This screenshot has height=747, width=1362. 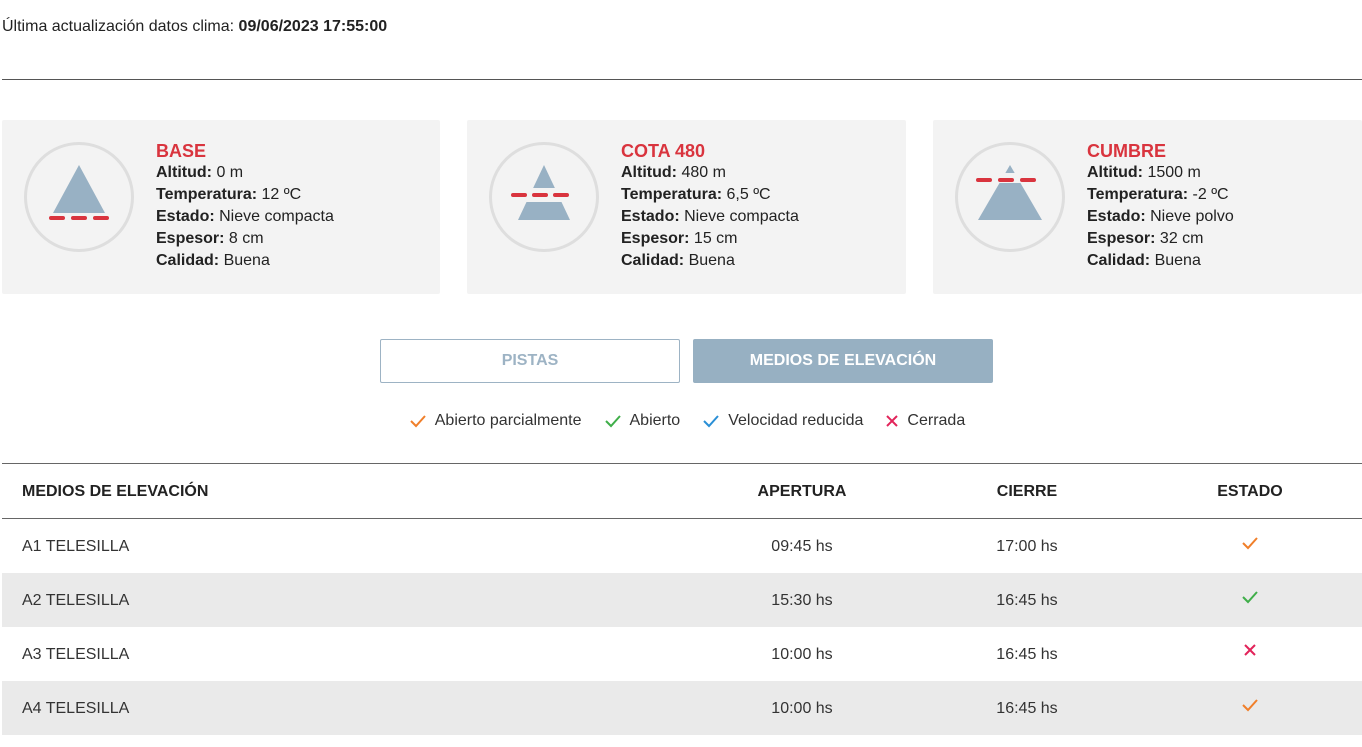 What do you see at coordinates (79, 197) in the screenshot?
I see `mountain-base-icon` at bounding box center [79, 197].